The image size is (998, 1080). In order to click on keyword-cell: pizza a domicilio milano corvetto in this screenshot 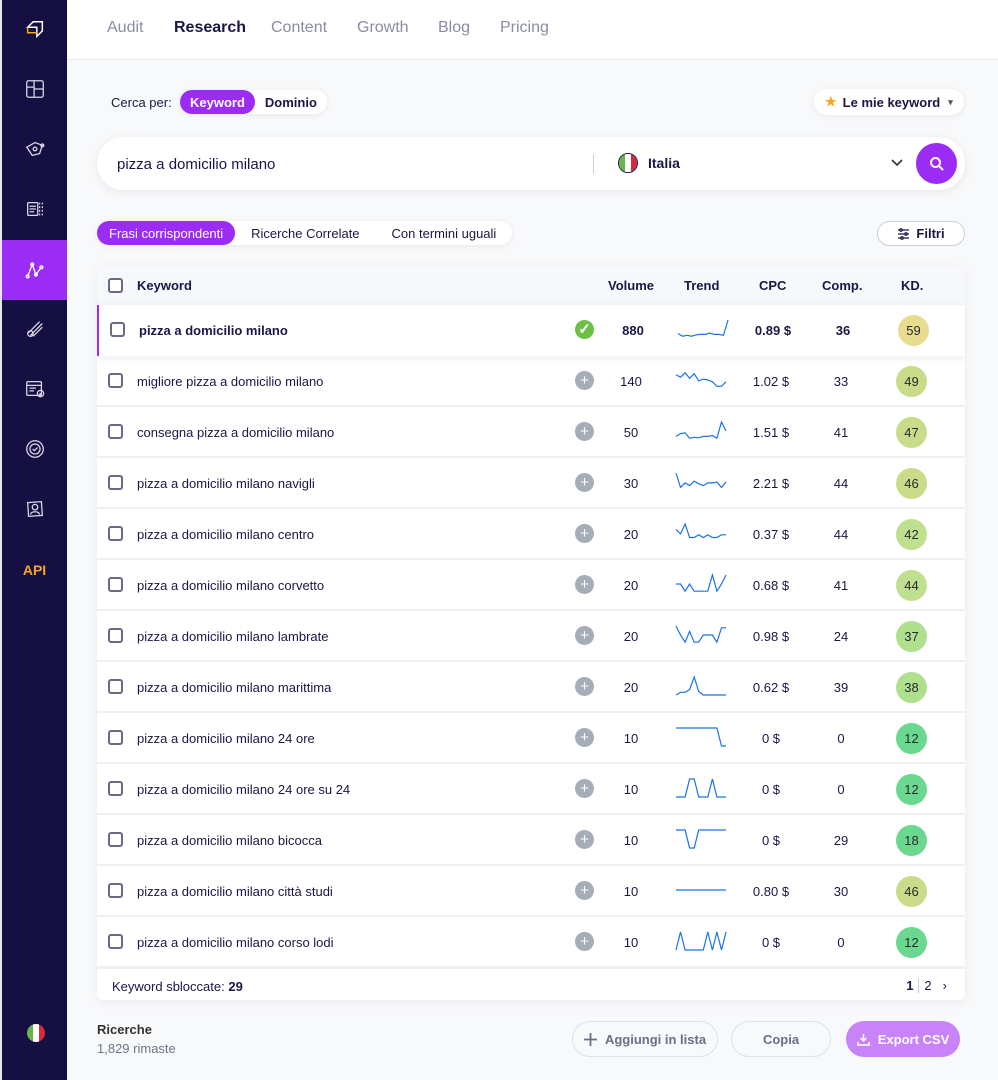, I will do `click(230, 585)`.